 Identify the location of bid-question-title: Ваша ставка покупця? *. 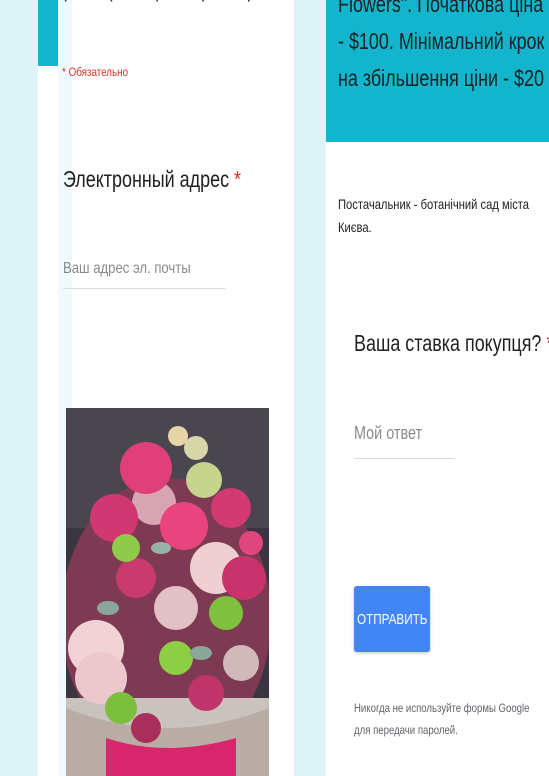
(451, 343).